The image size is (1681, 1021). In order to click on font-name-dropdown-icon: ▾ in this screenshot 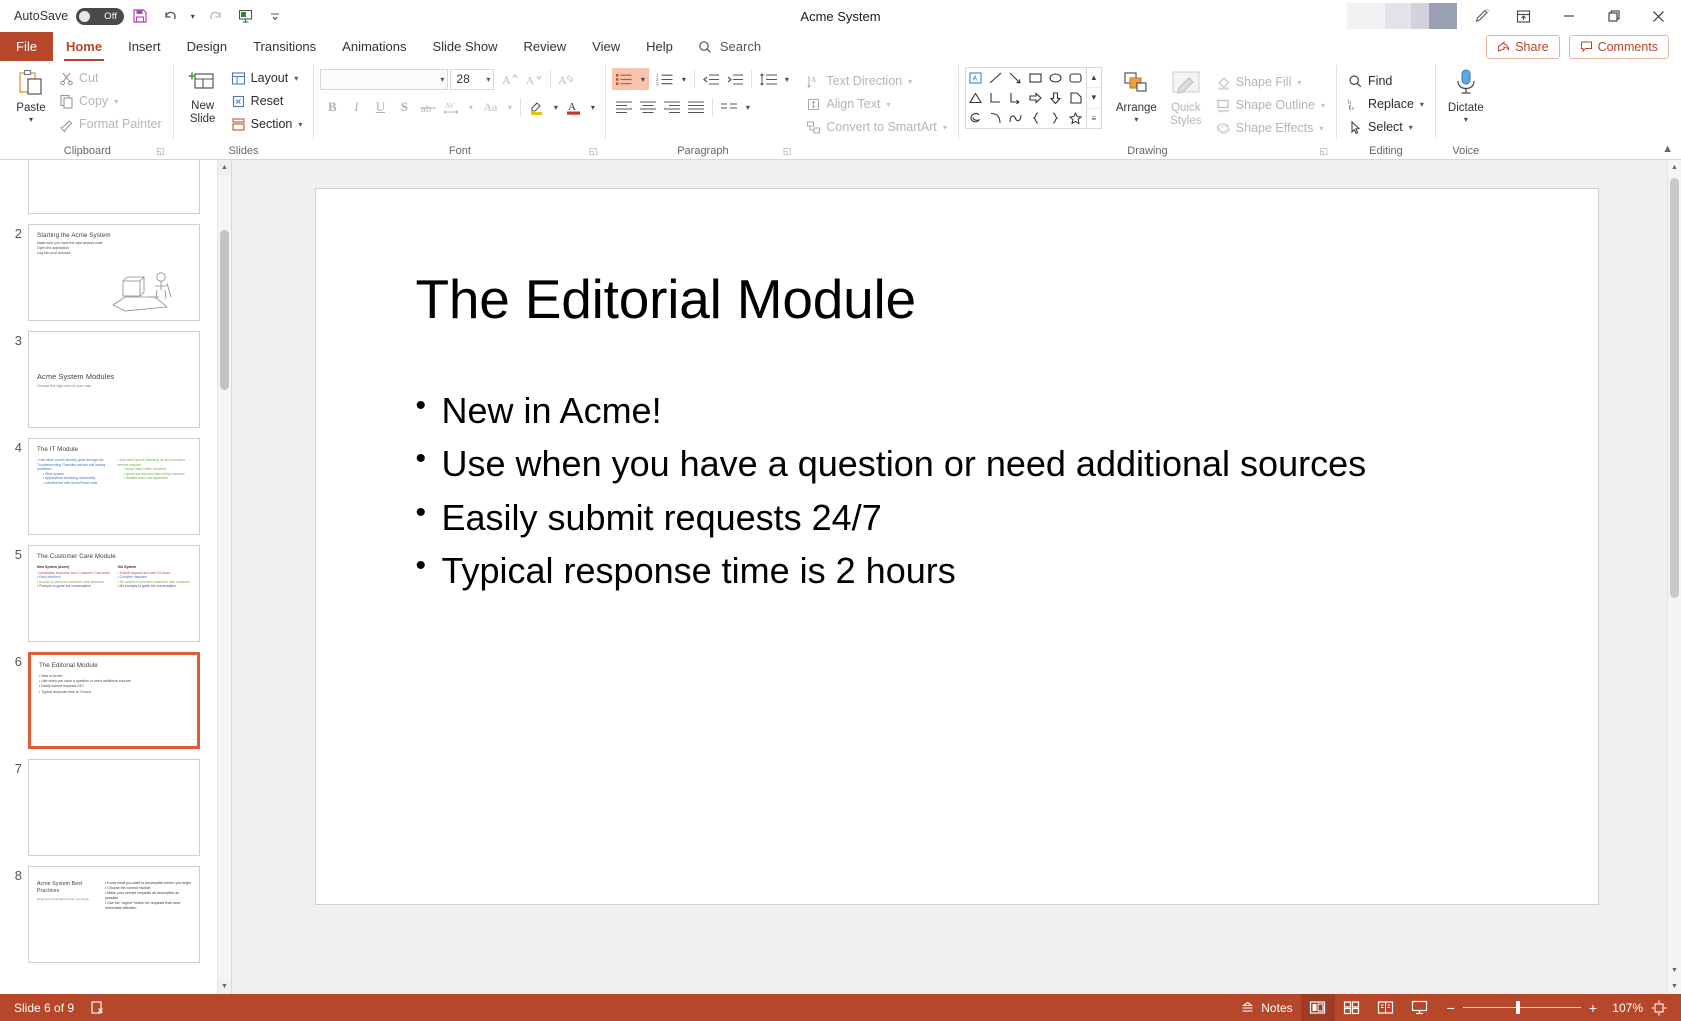, I will do `click(442, 79)`.